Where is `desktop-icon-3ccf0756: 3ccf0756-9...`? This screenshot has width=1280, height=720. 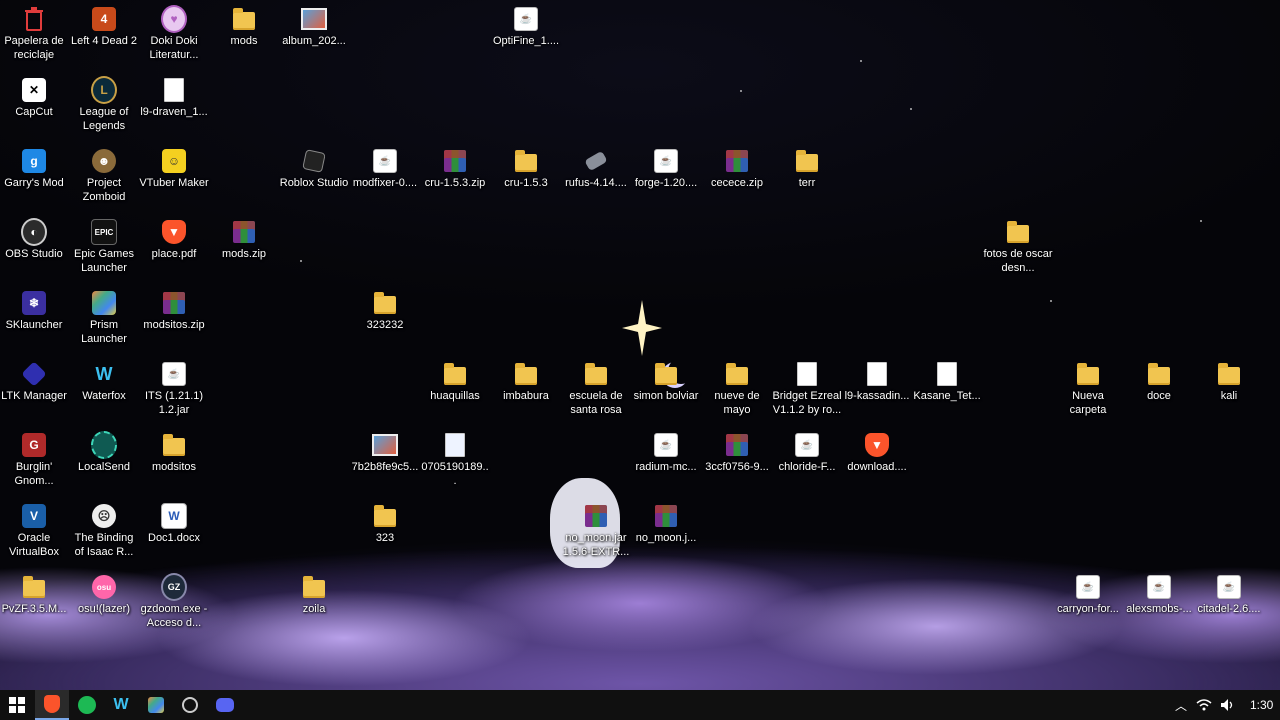
desktop-icon-3ccf0756: 3ccf0756-9... is located at coordinates (737, 450).